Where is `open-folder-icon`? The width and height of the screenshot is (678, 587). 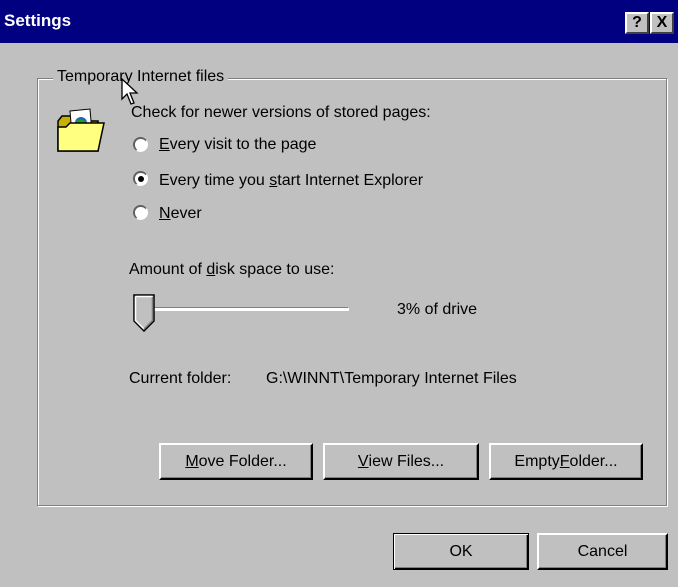
open-folder-icon is located at coordinates (81, 130).